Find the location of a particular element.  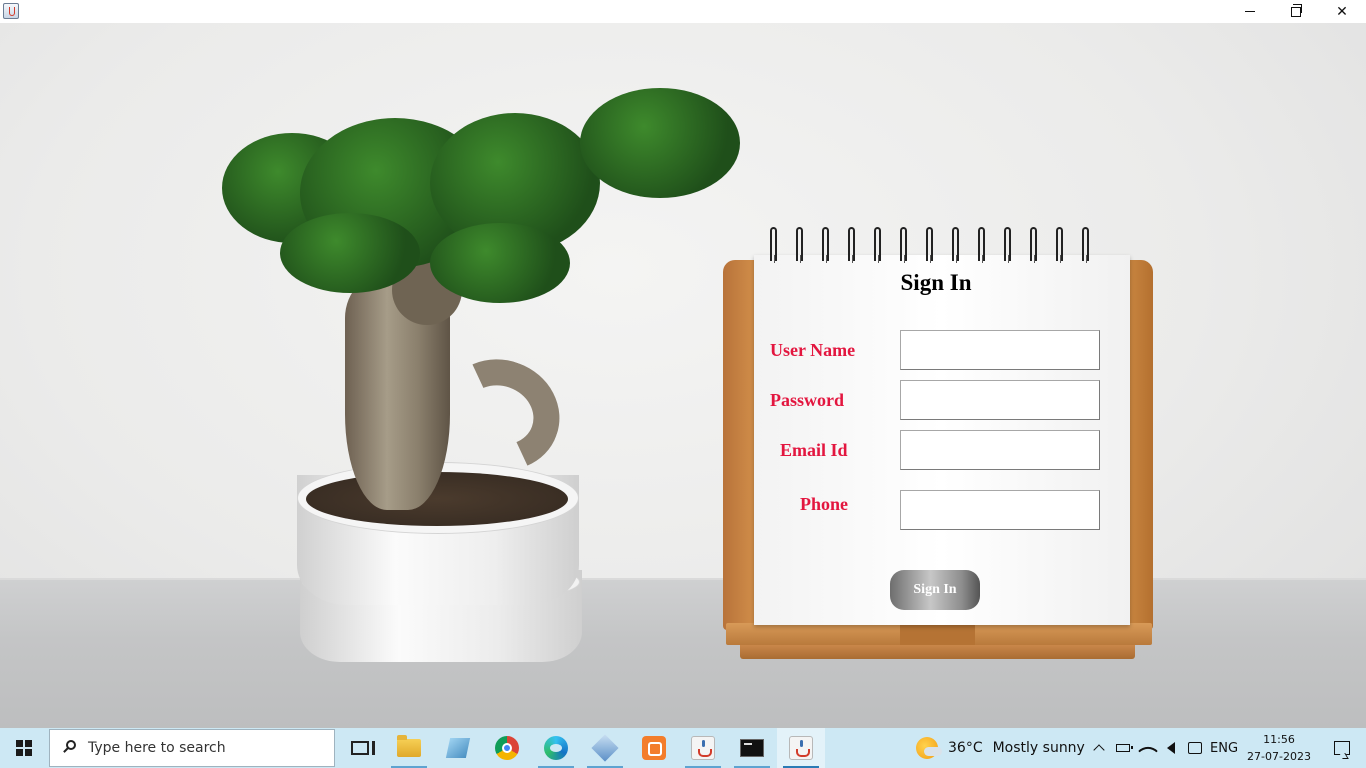

notepad-icon is located at coordinates (458, 748).